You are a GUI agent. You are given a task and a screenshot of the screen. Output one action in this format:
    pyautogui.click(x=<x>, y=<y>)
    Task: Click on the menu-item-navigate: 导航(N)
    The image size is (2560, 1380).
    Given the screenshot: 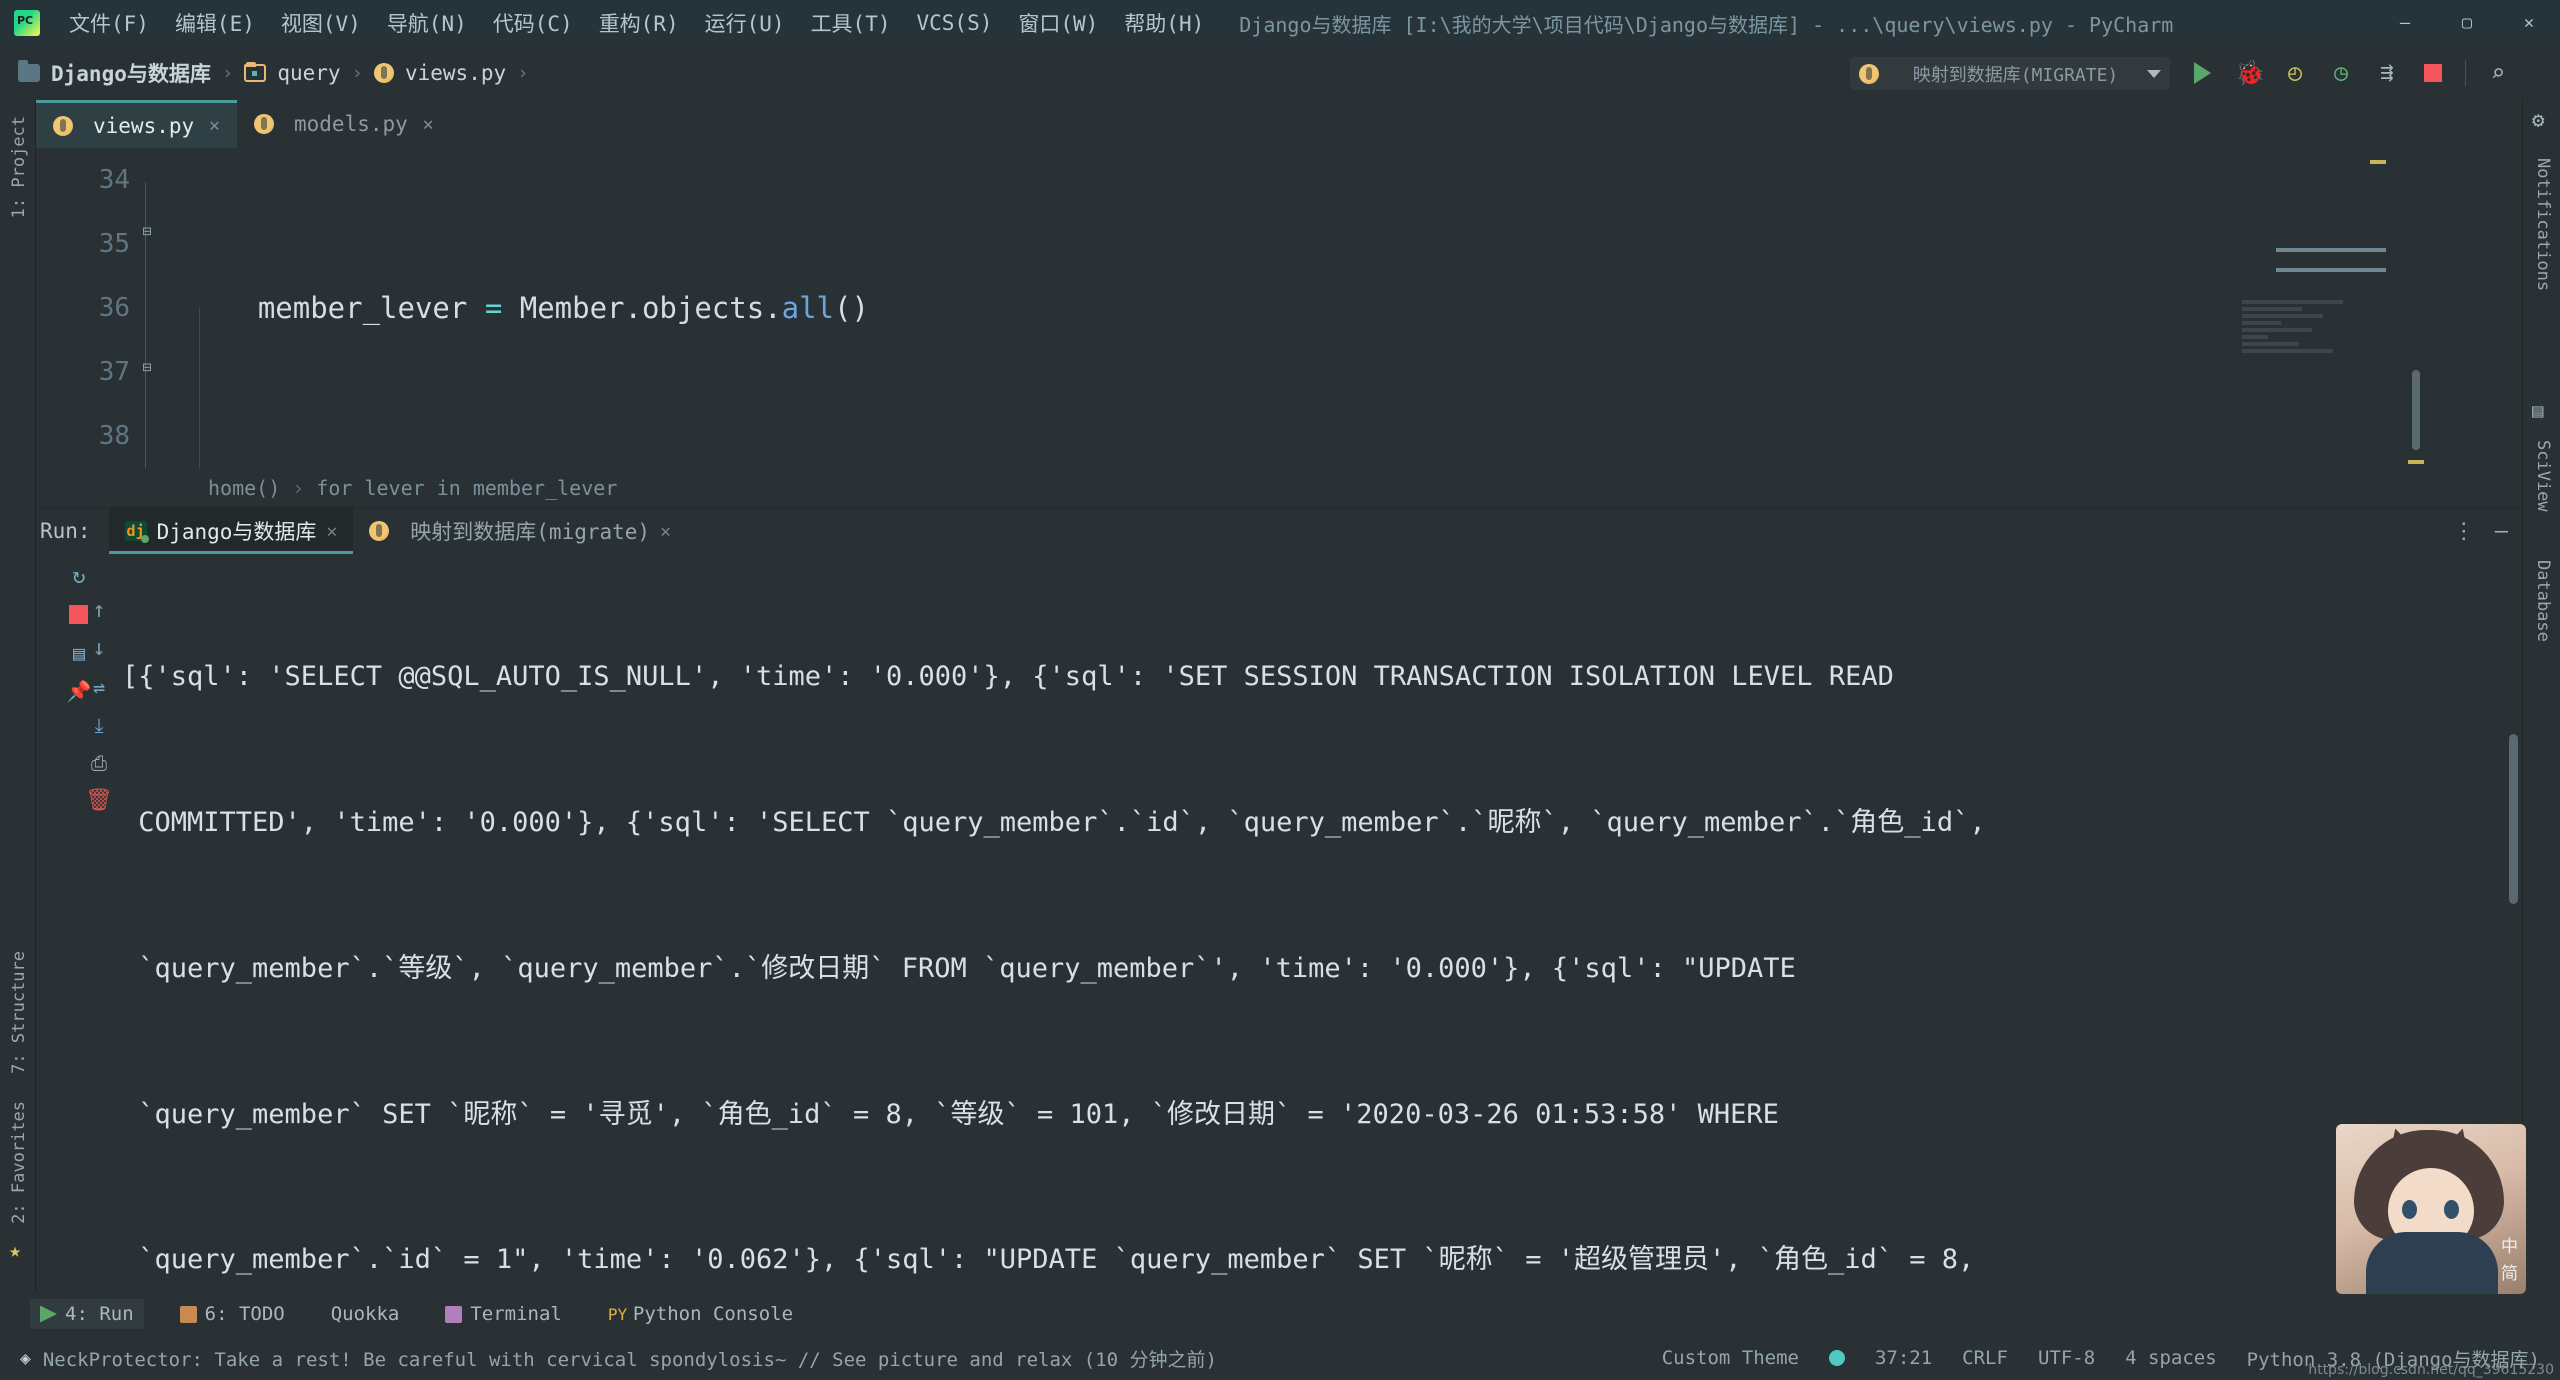 What is the action you would take?
    pyautogui.click(x=427, y=23)
    